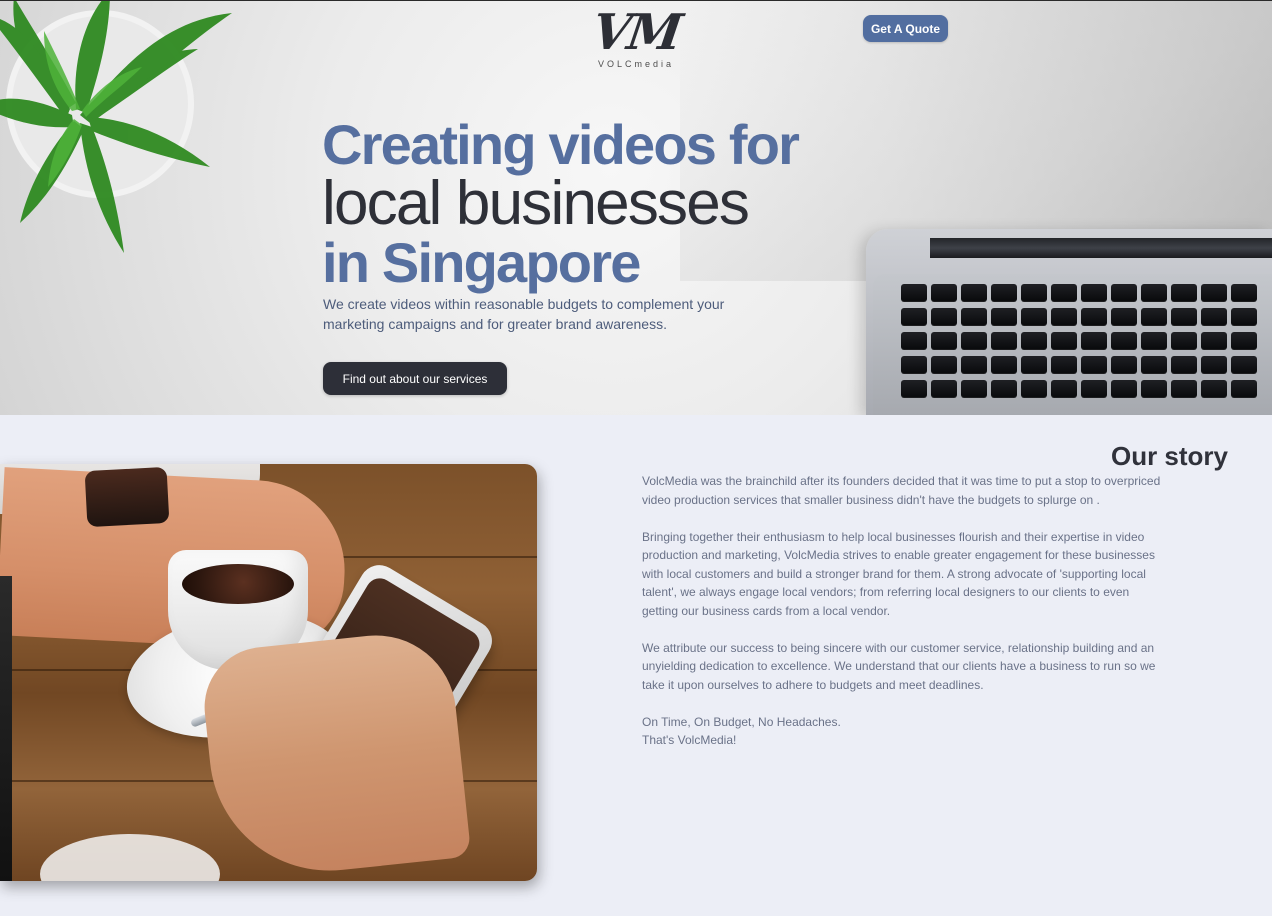 This screenshot has height=916, width=1272. What do you see at coordinates (335, 754) in the screenshot?
I see `right-hand` at bounding box center [335, 754].